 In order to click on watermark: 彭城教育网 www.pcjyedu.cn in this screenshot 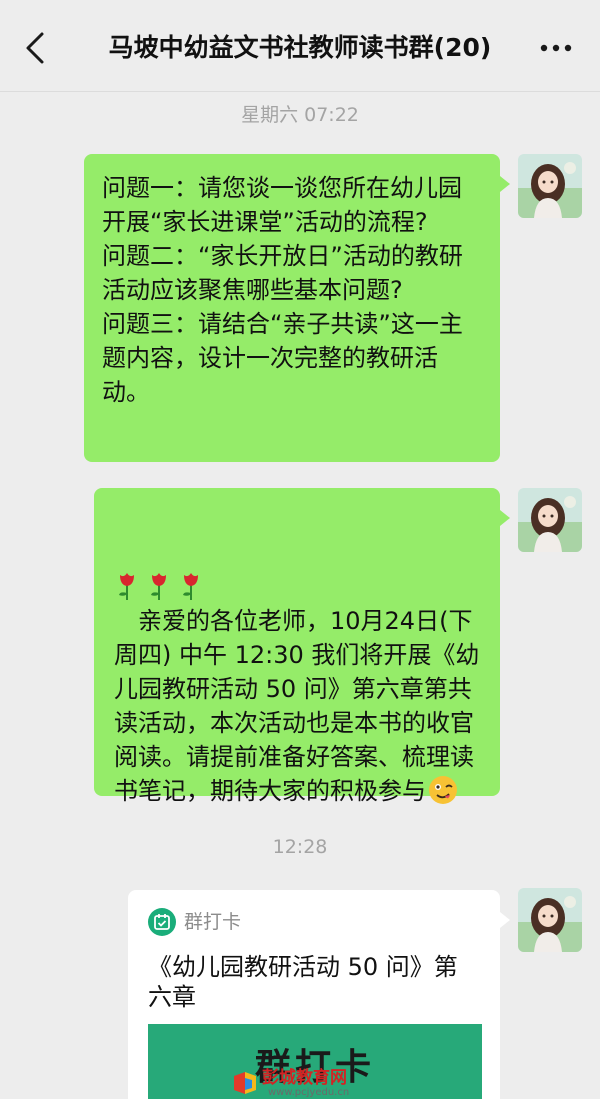, I will do `click(307, 1082)`.